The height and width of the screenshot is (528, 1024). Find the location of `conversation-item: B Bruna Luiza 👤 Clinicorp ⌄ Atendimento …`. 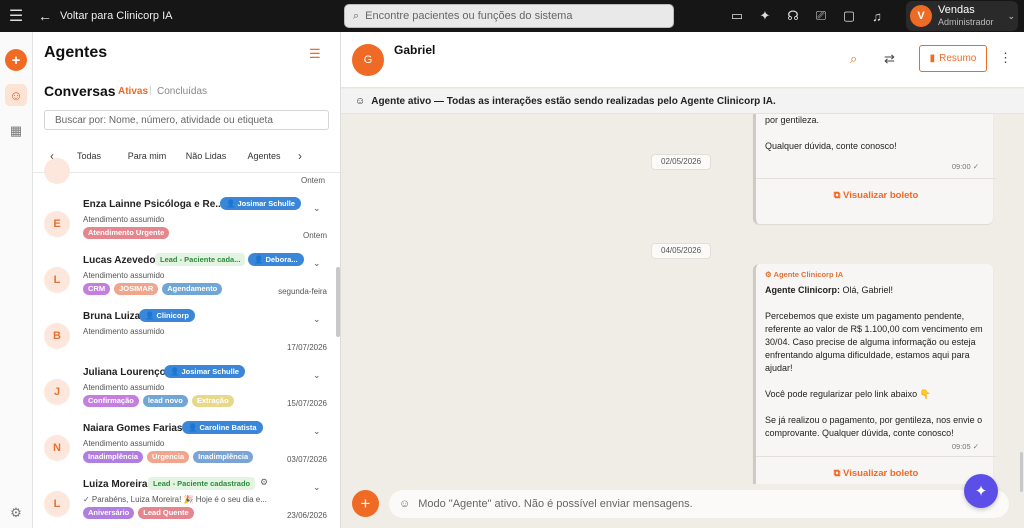

conversation-item: B Bruna Luiza 👤 Clinicorp ⌄ Atendimento … is located at coordinates (186, 338).